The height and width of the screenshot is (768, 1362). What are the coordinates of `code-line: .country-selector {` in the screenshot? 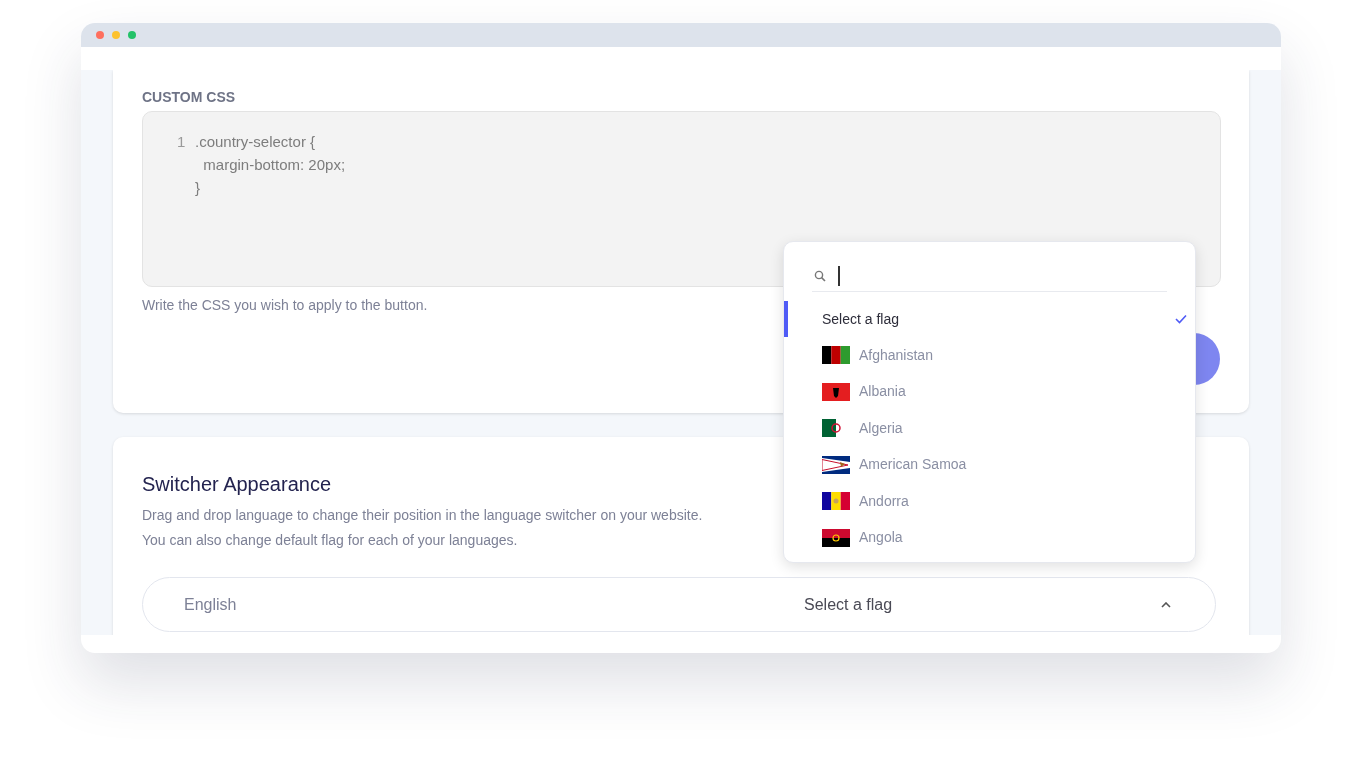 It's located at (255, 142).